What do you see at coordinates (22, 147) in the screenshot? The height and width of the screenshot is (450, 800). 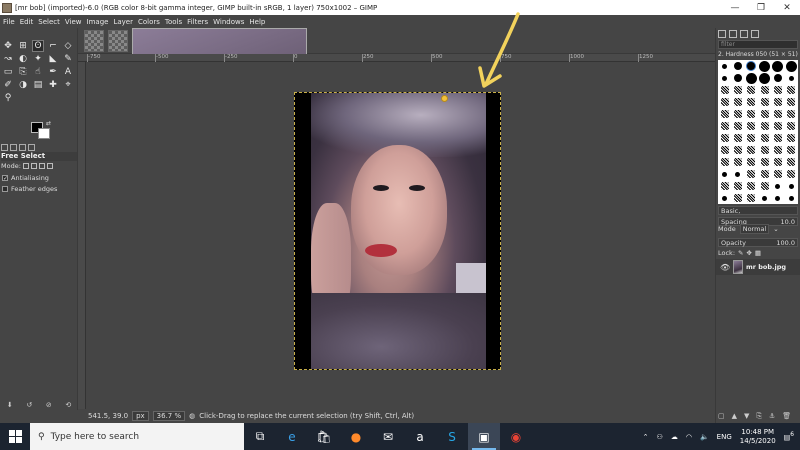 I see `undo-history-tab-icon` at bounding box center [22, 147].